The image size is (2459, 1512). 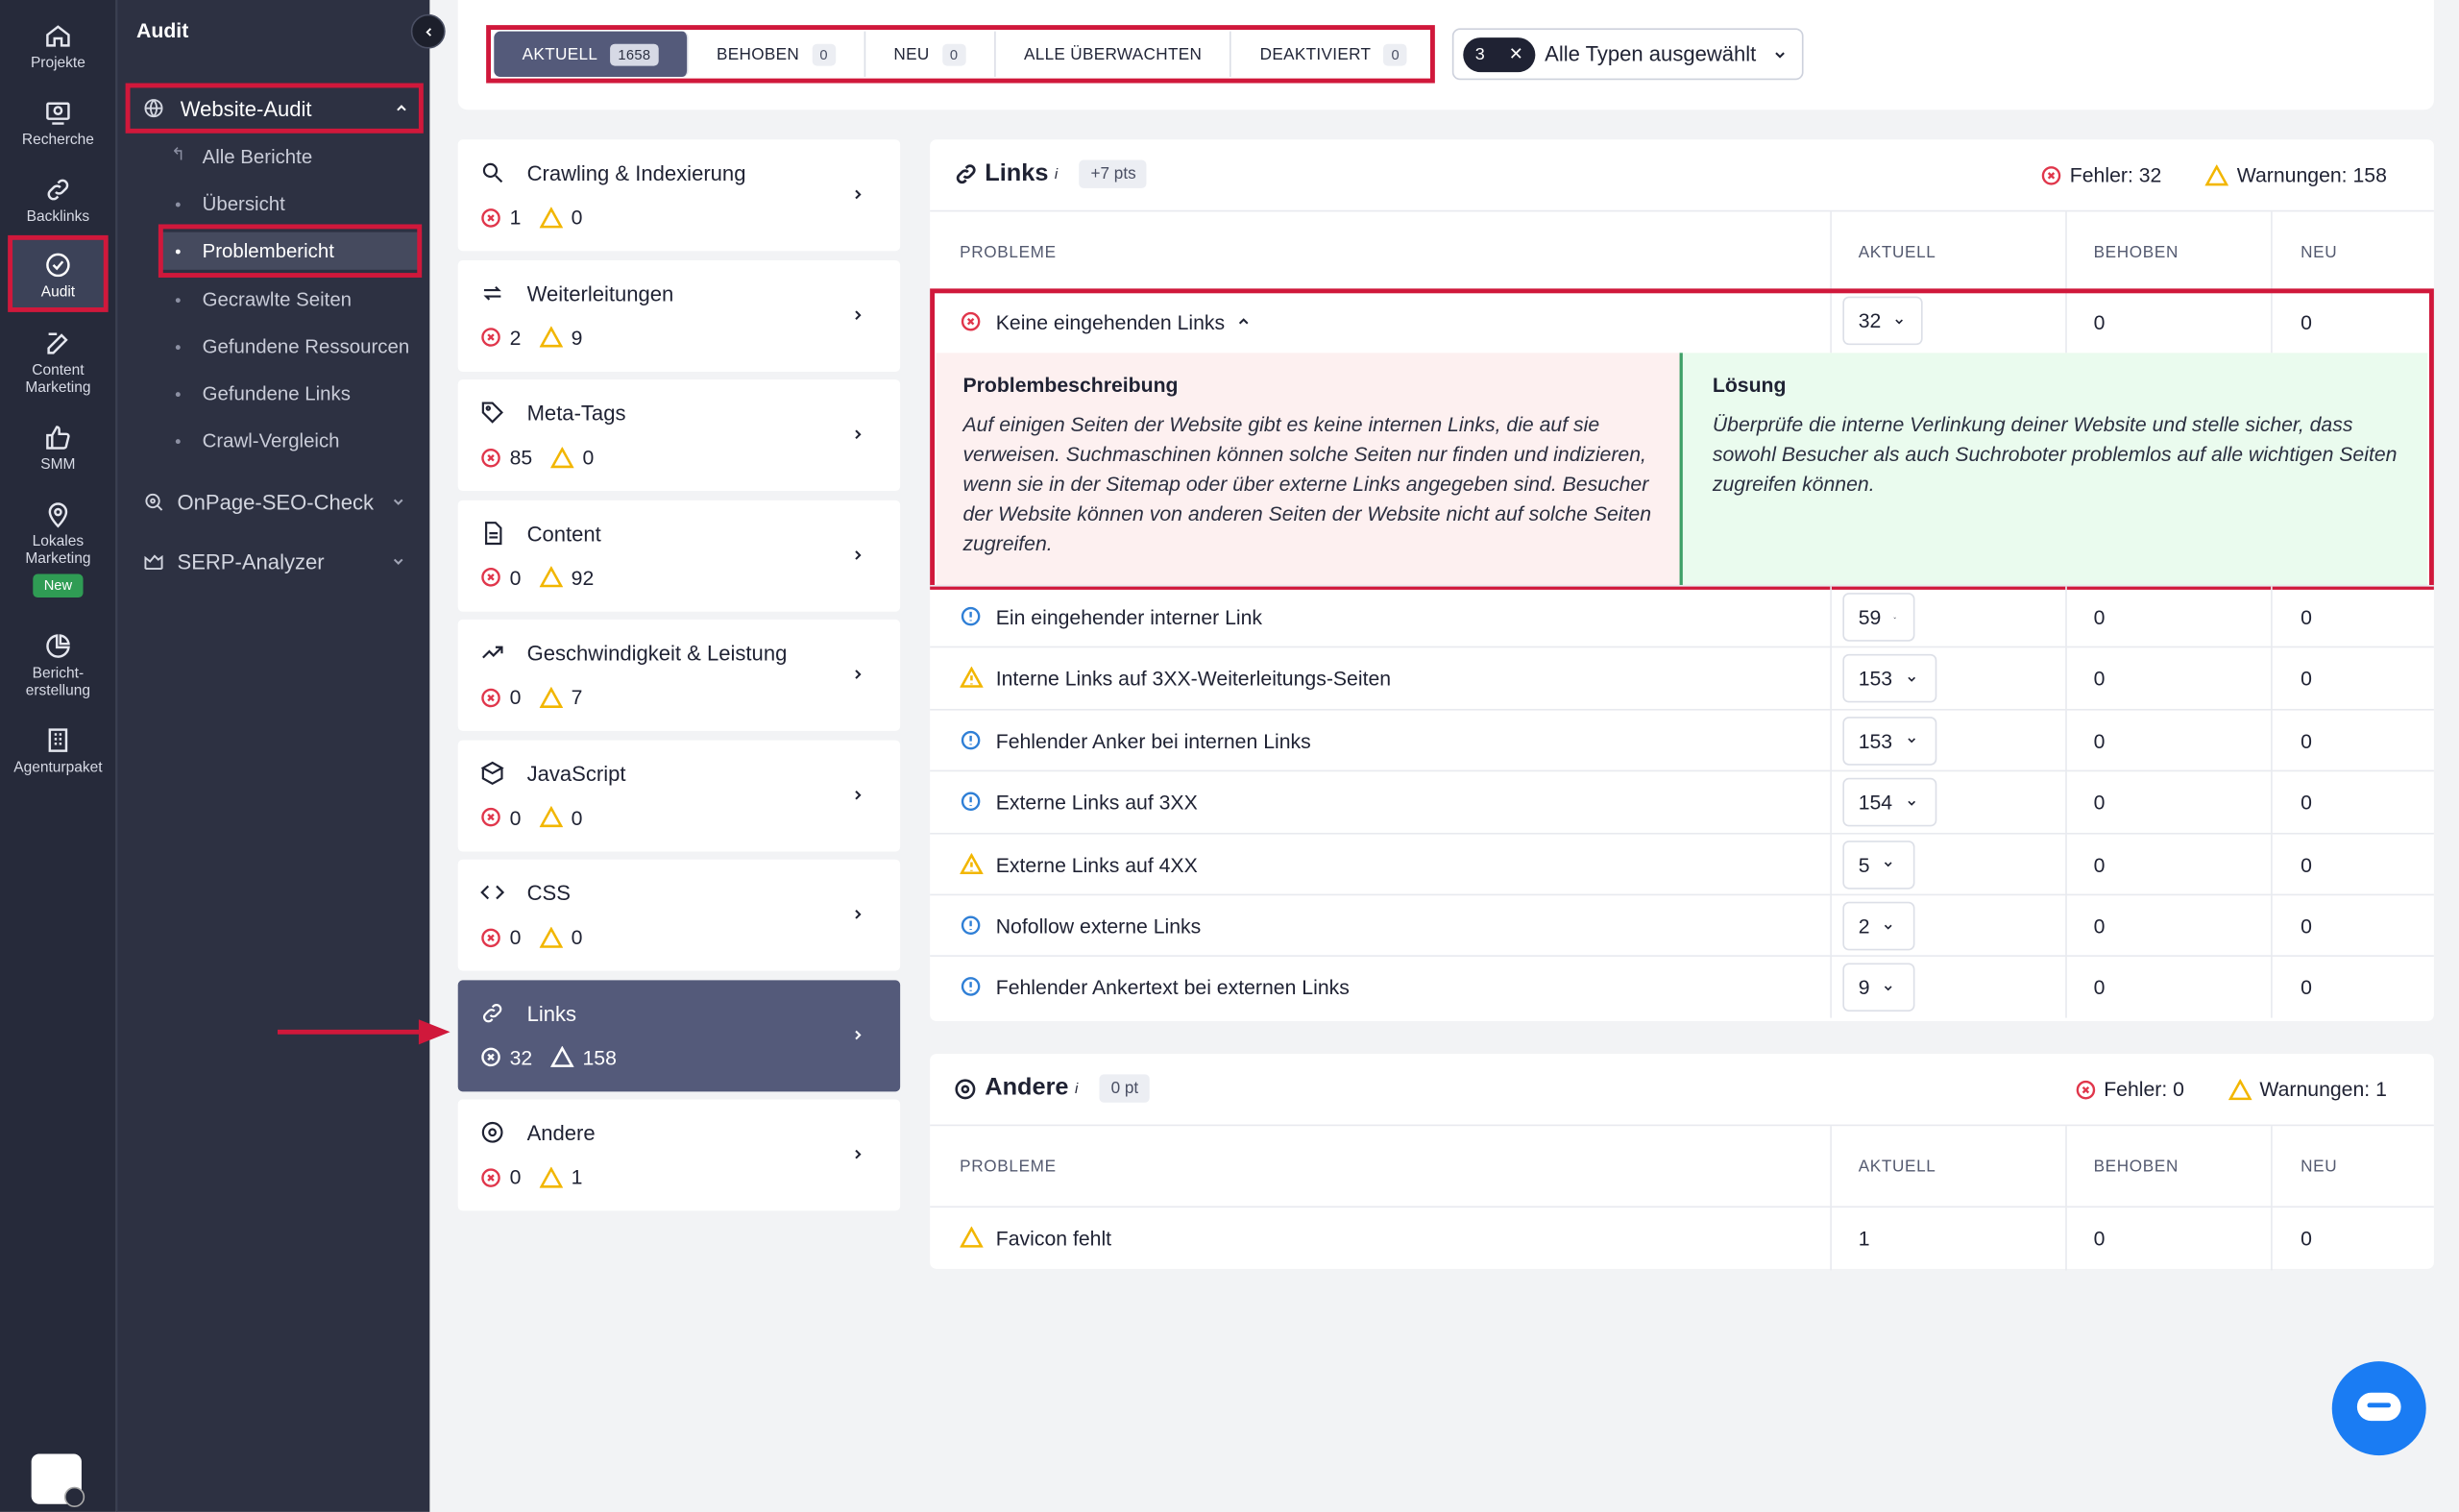 What do you see at coordinates (2378, 1408) in the screenshot?
I see `chat-button` at bounding box center [2378, 1408].